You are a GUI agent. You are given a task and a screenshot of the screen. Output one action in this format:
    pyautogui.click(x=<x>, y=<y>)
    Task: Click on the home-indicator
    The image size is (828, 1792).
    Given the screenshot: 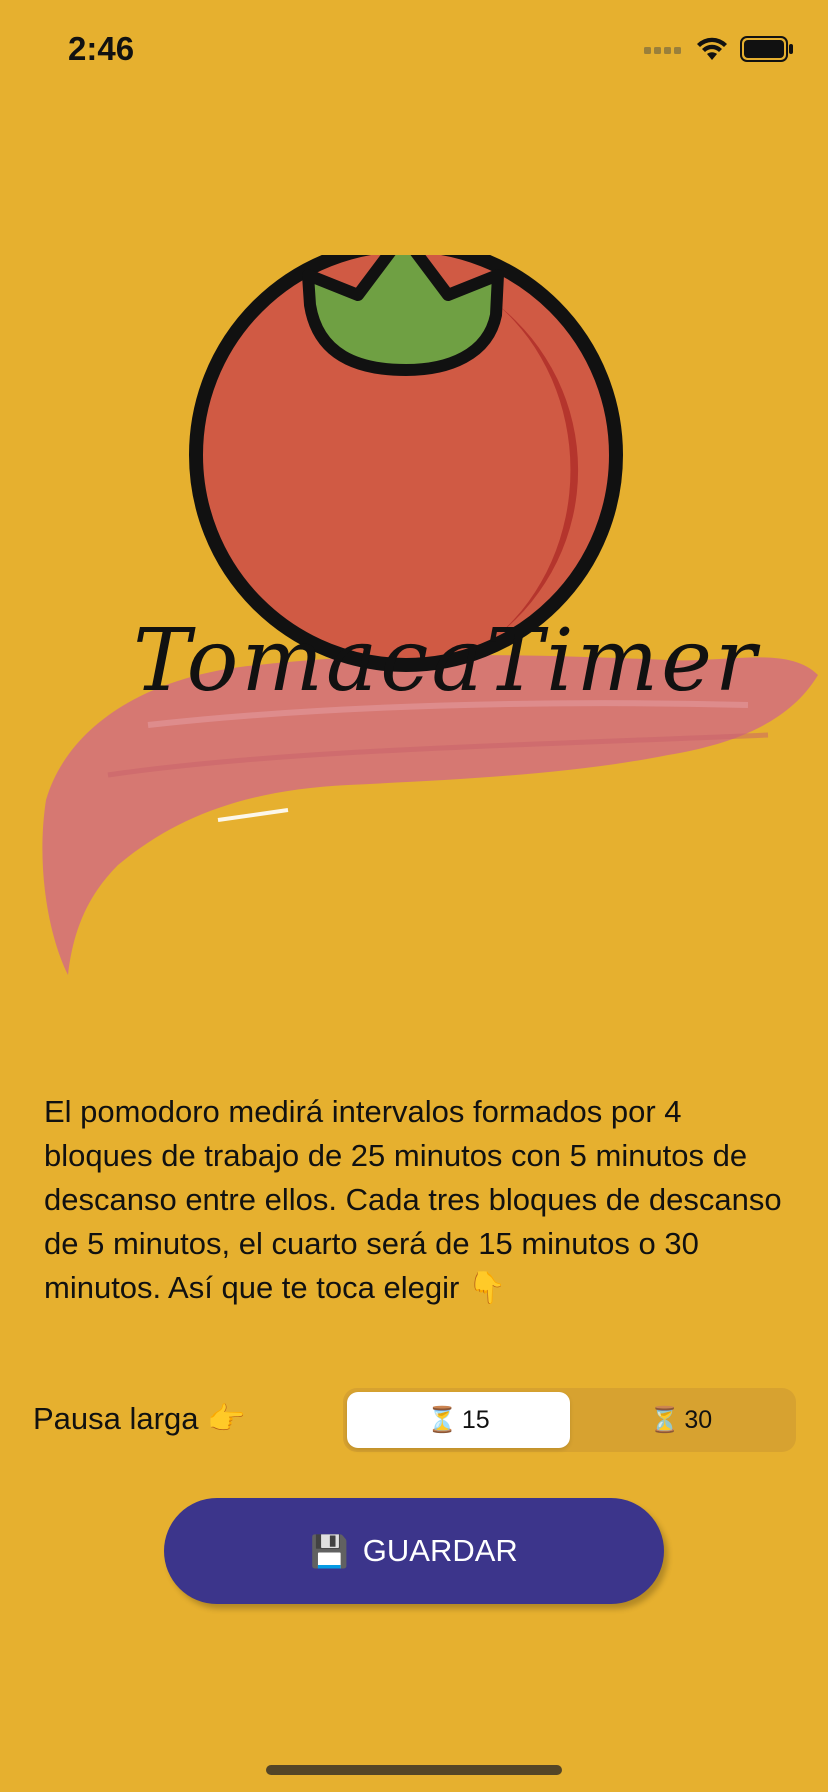 What is the action you would take?
    pyautogui.click(x=414, y=1770)
    